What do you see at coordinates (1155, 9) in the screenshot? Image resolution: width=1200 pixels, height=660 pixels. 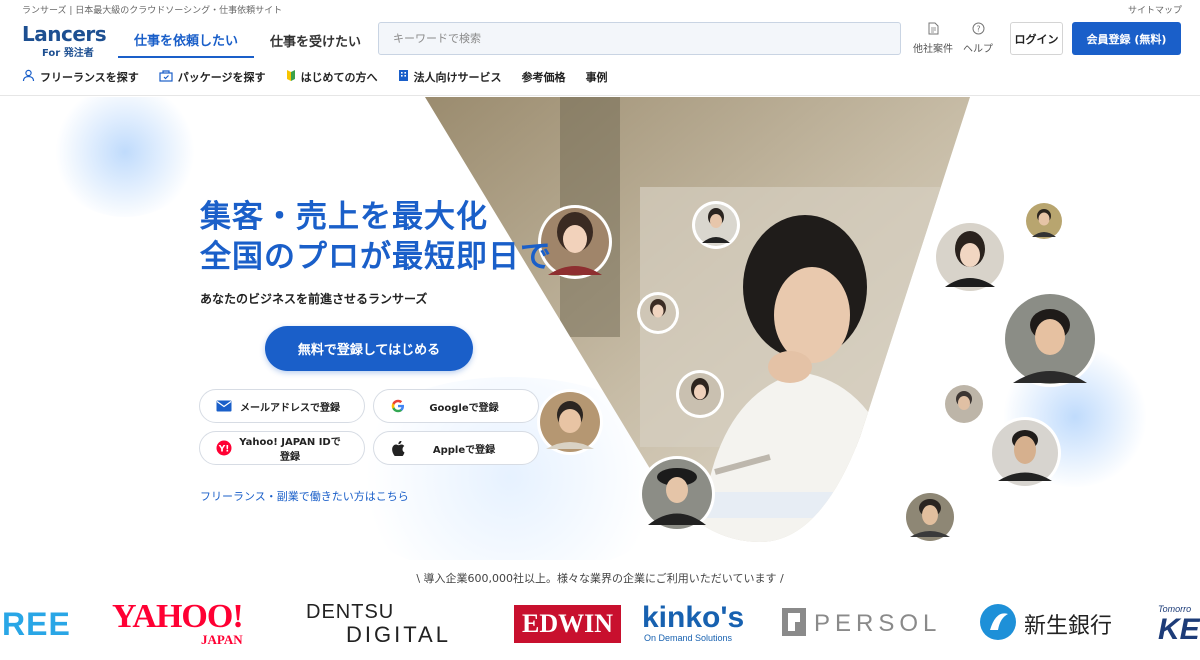 I see `sitemap-link: サイトマップ` at bounding box center [1155, 9].